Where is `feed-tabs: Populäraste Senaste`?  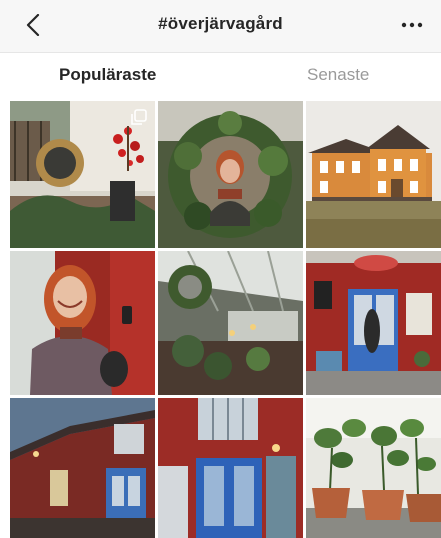
feed-tabs: Populäraste Senaste is located at coordinates (220, 75).